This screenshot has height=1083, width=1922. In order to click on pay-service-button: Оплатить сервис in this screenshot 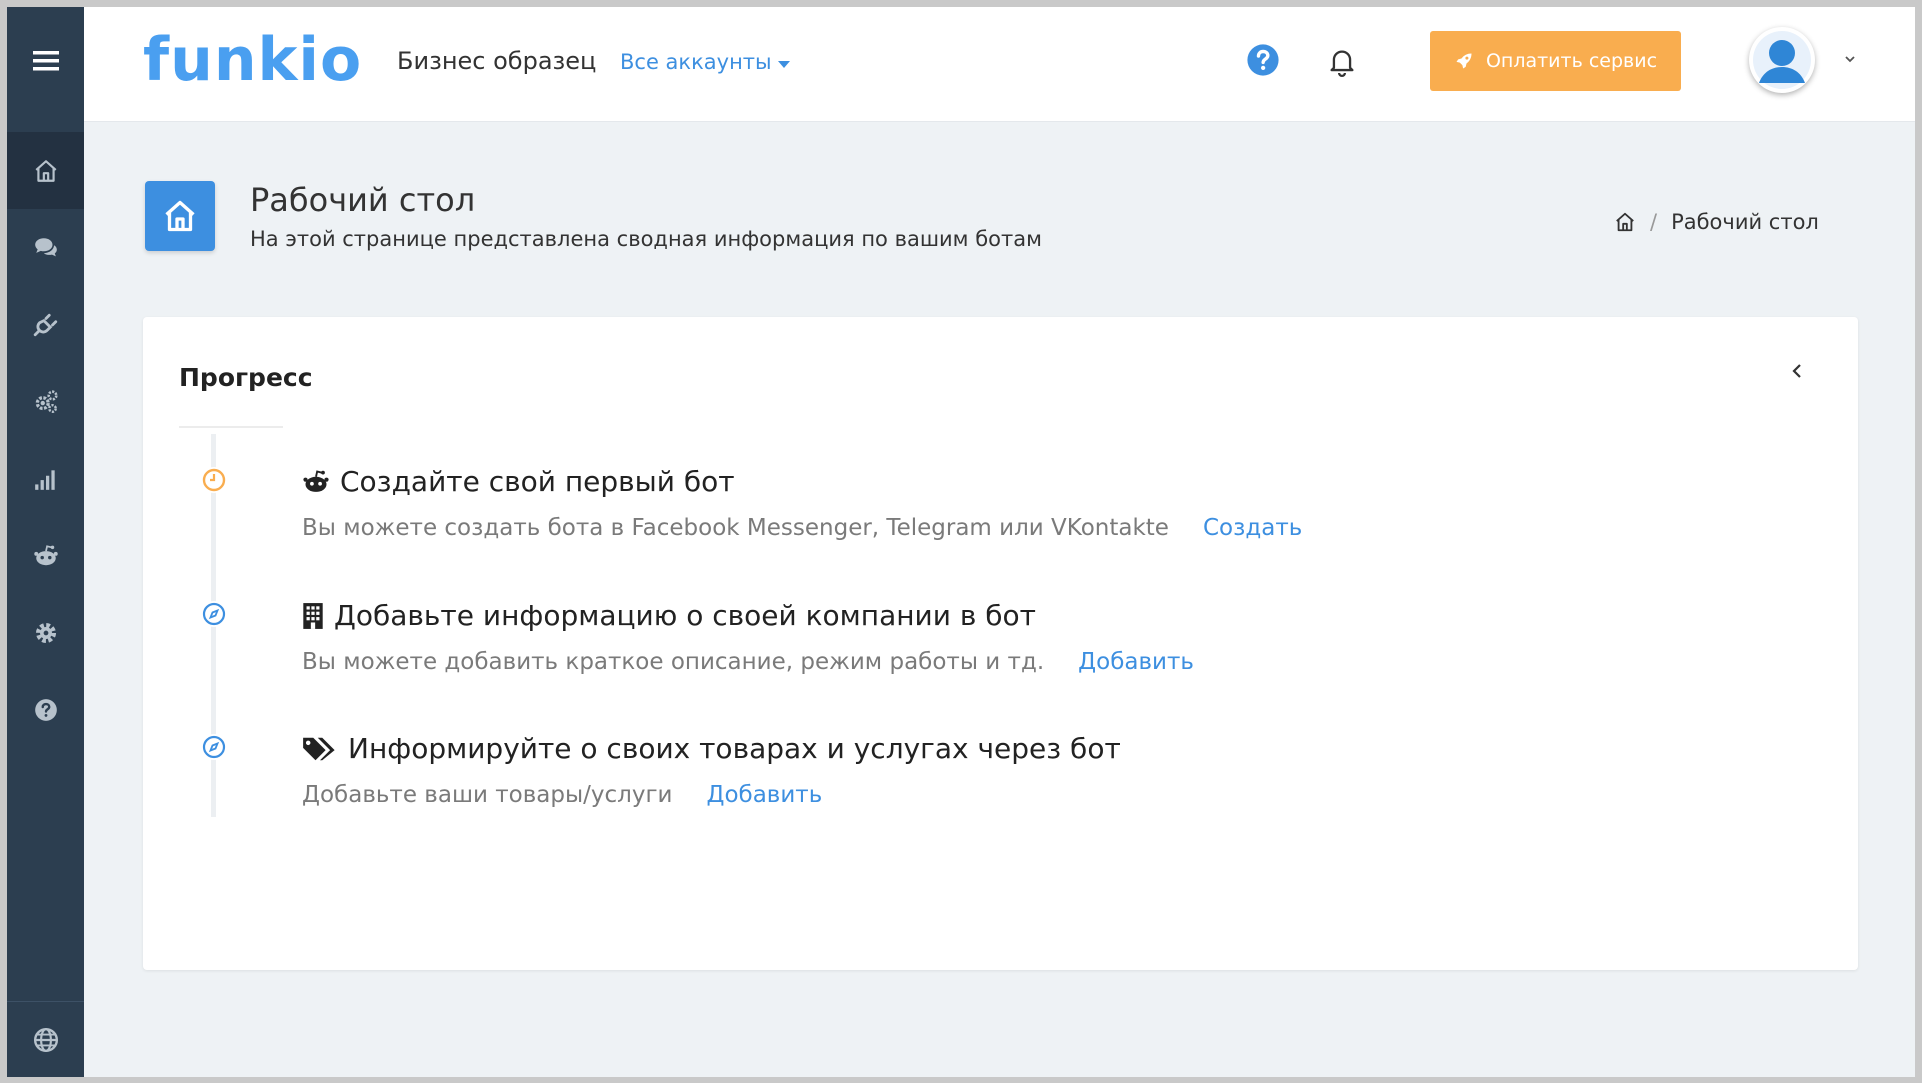, I will do `click(1555, 61)`.